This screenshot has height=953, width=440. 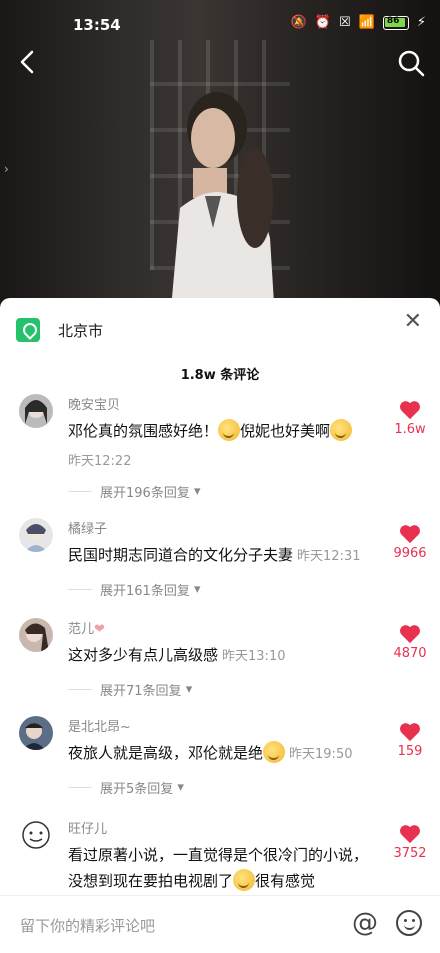 I want to click on expand-label: 展开161条回复, so click(x=145, y=591).